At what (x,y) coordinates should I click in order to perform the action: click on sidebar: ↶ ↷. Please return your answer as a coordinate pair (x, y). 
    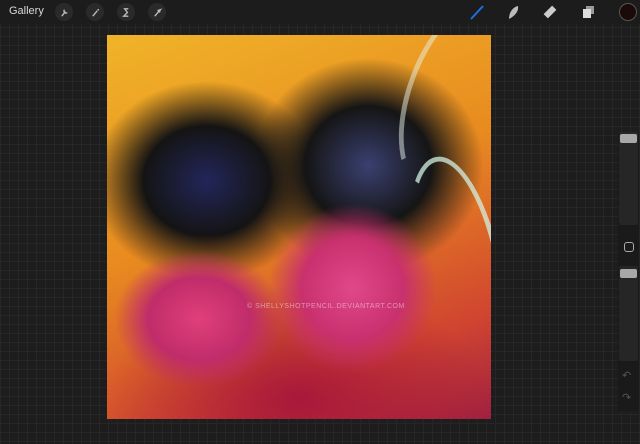
    Looking at the image, I should click on (628, 271).